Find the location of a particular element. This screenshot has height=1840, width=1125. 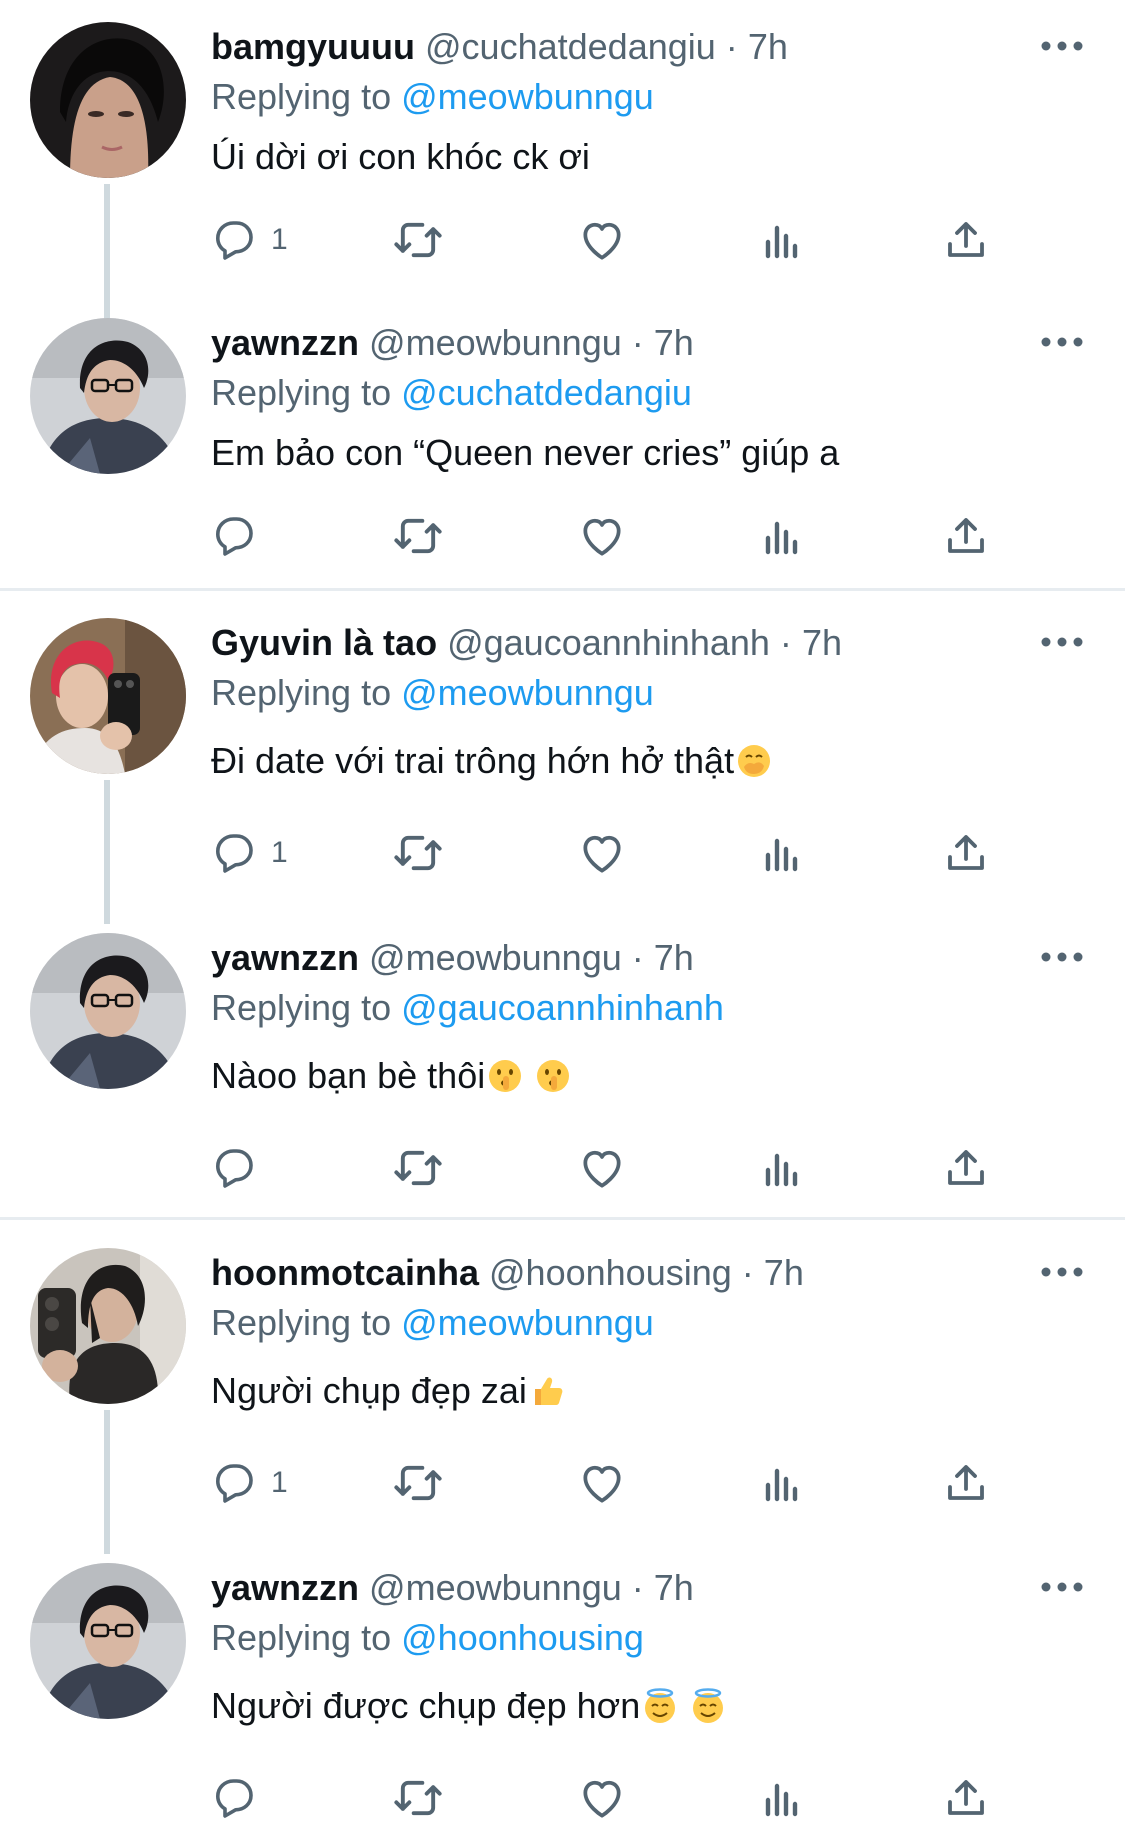

user-handle: @cuchatdedangiu is located at coordinates (570, 46).